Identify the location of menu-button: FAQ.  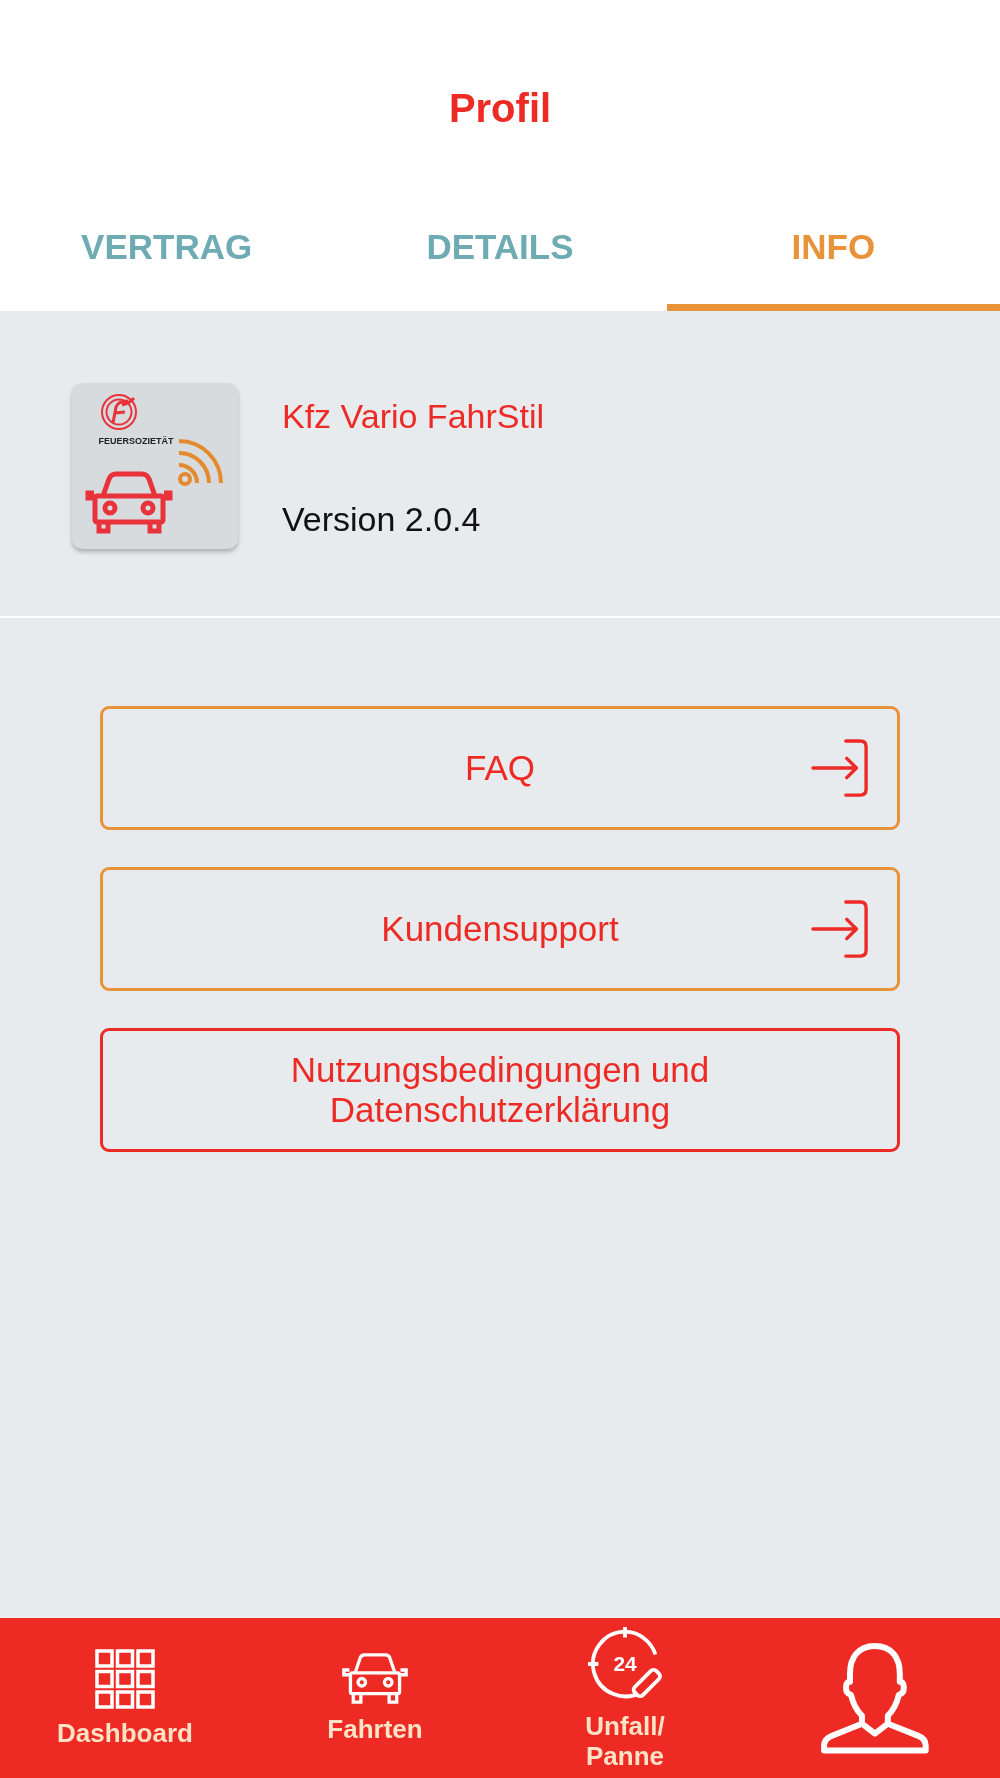
(500, 768).